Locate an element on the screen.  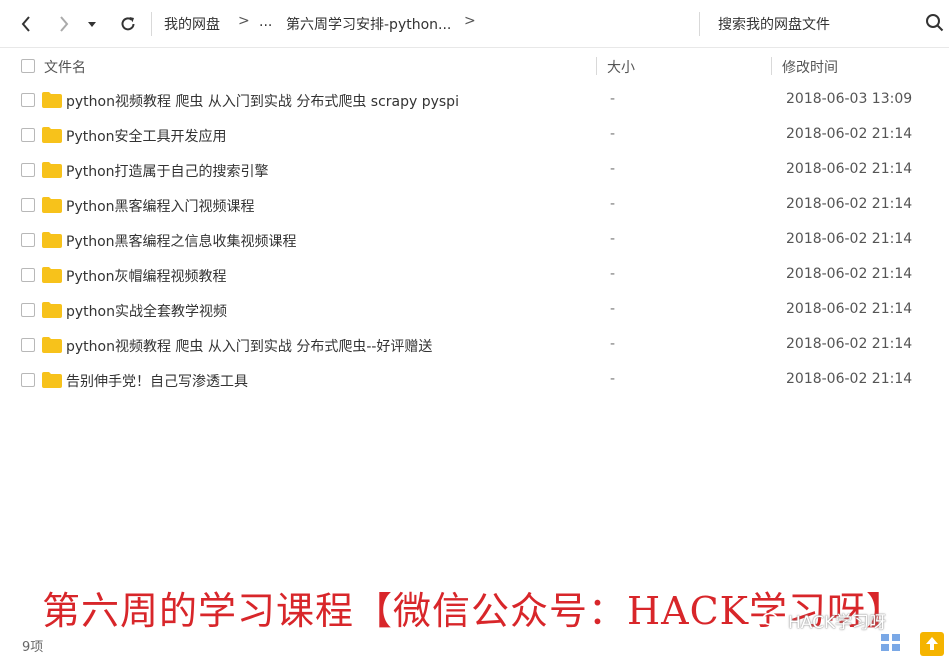
breadcrumb-root: 我的网盘 is located at coordinates (192, 24).